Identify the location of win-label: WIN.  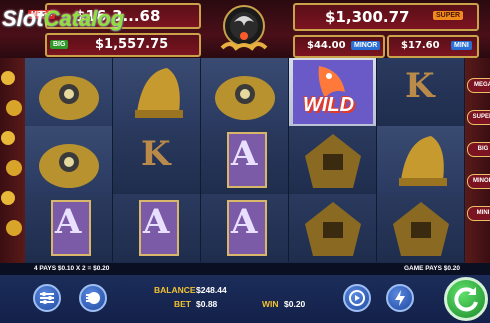
(270, 304).